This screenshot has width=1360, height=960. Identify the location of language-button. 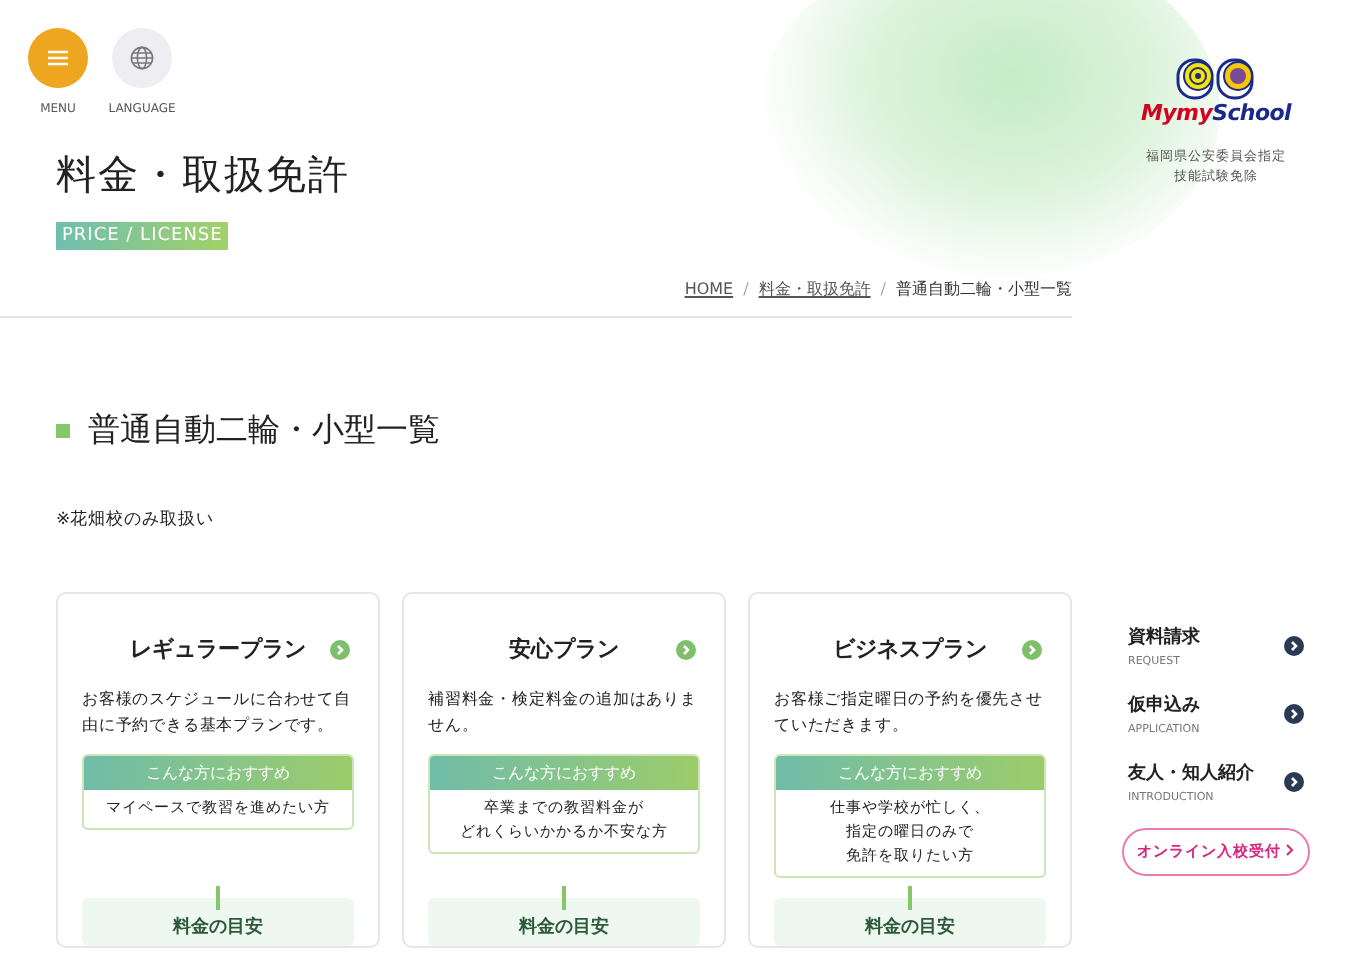
(142, 58).